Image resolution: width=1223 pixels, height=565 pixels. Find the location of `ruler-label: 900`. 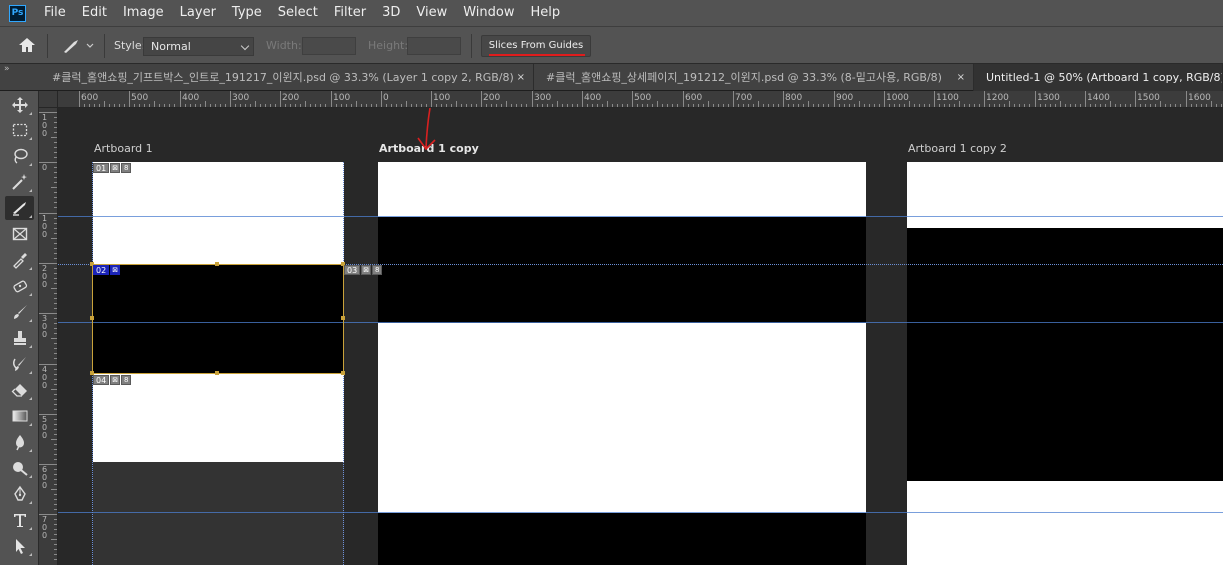

ruler-label: 900 is located at coordinates (845, 98).